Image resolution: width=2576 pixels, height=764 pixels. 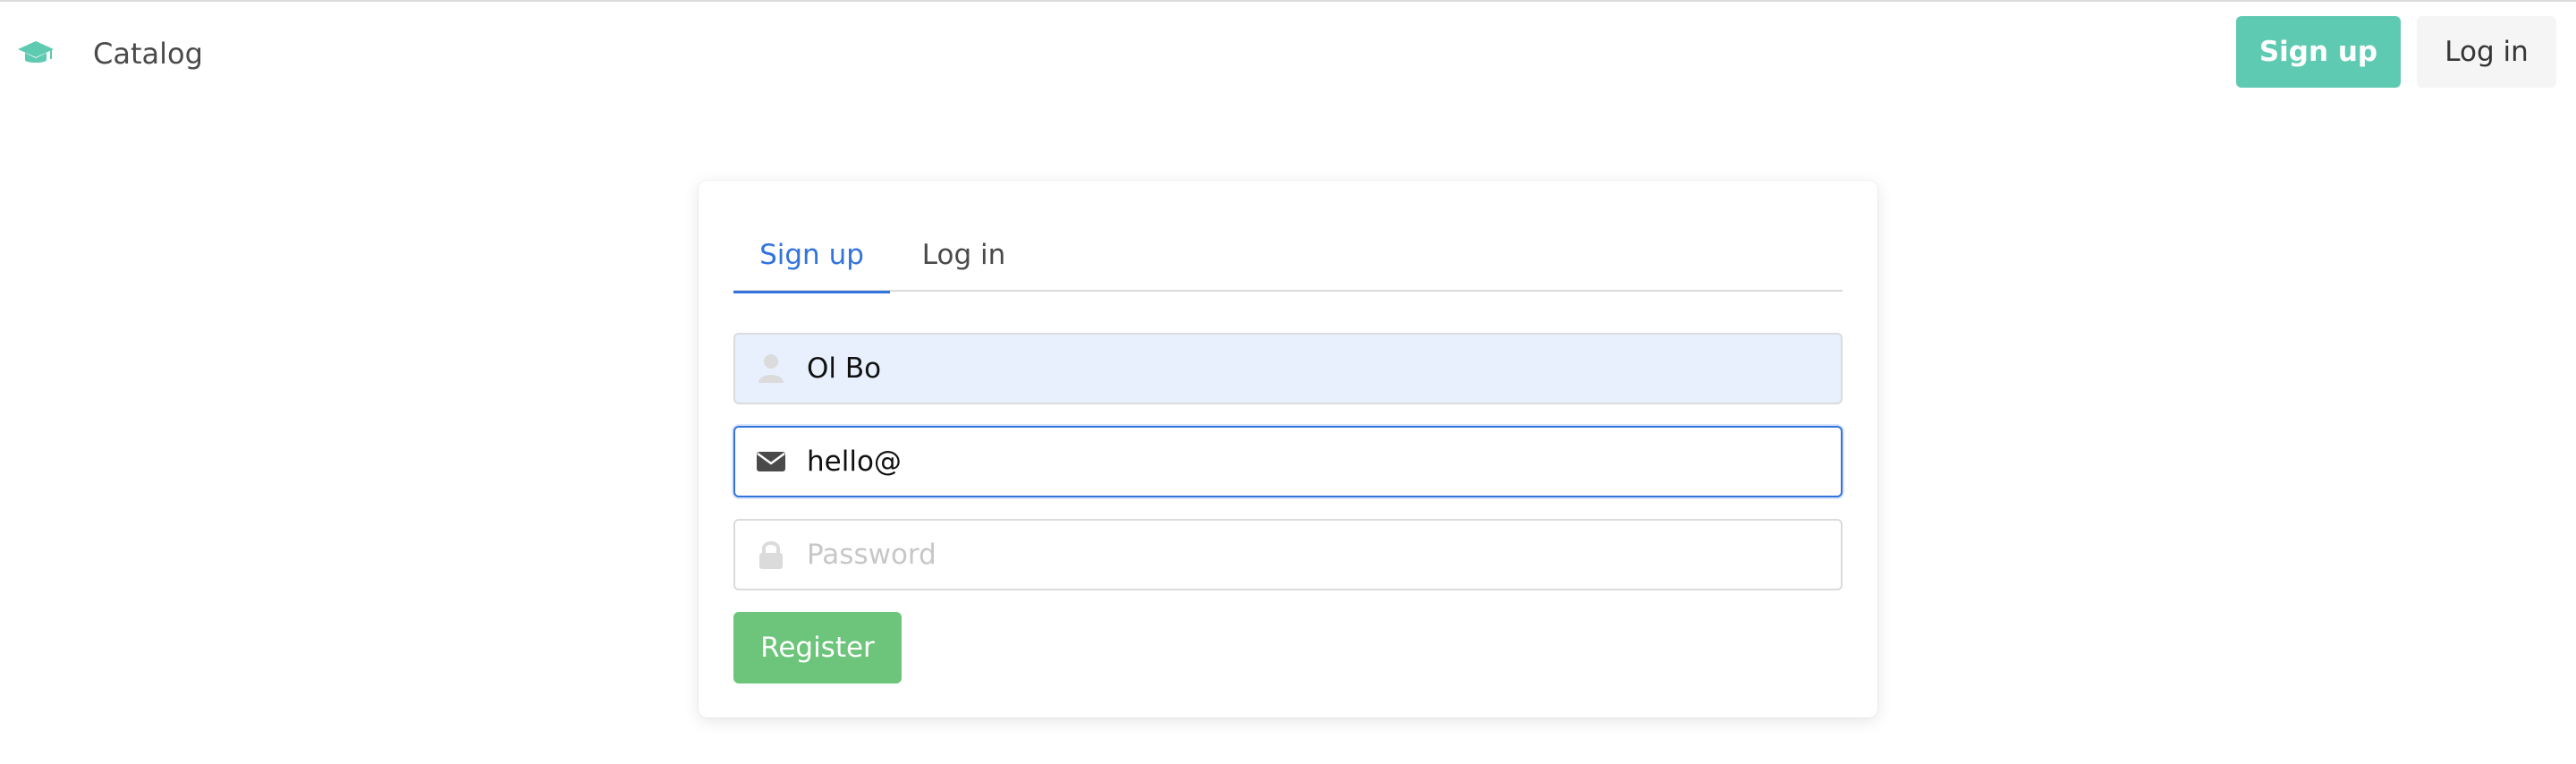 I want to click on tab-signup: Sign up, so click(x=811, y=259).